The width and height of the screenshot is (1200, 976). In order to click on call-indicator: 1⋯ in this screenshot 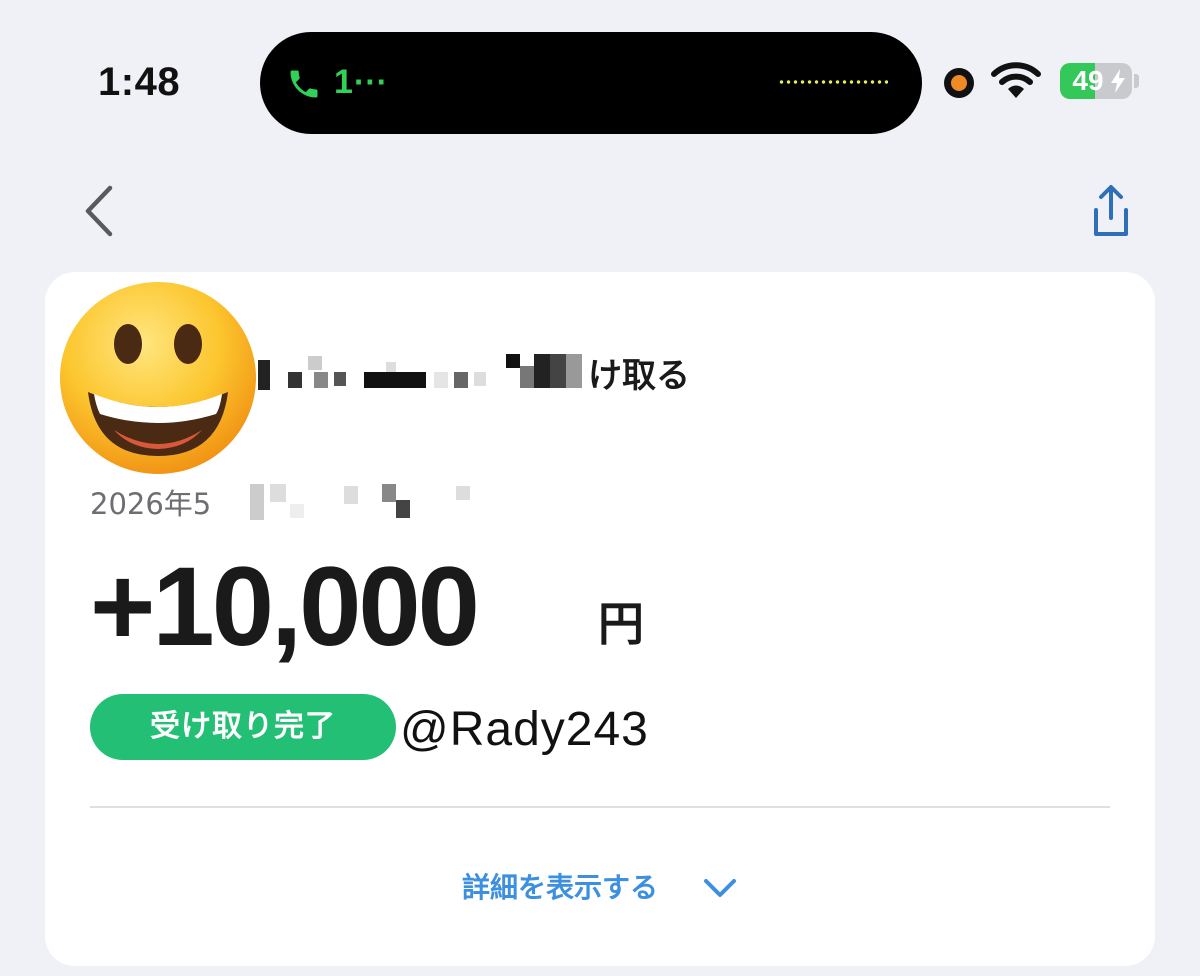, I will do `click(360, 82)`.